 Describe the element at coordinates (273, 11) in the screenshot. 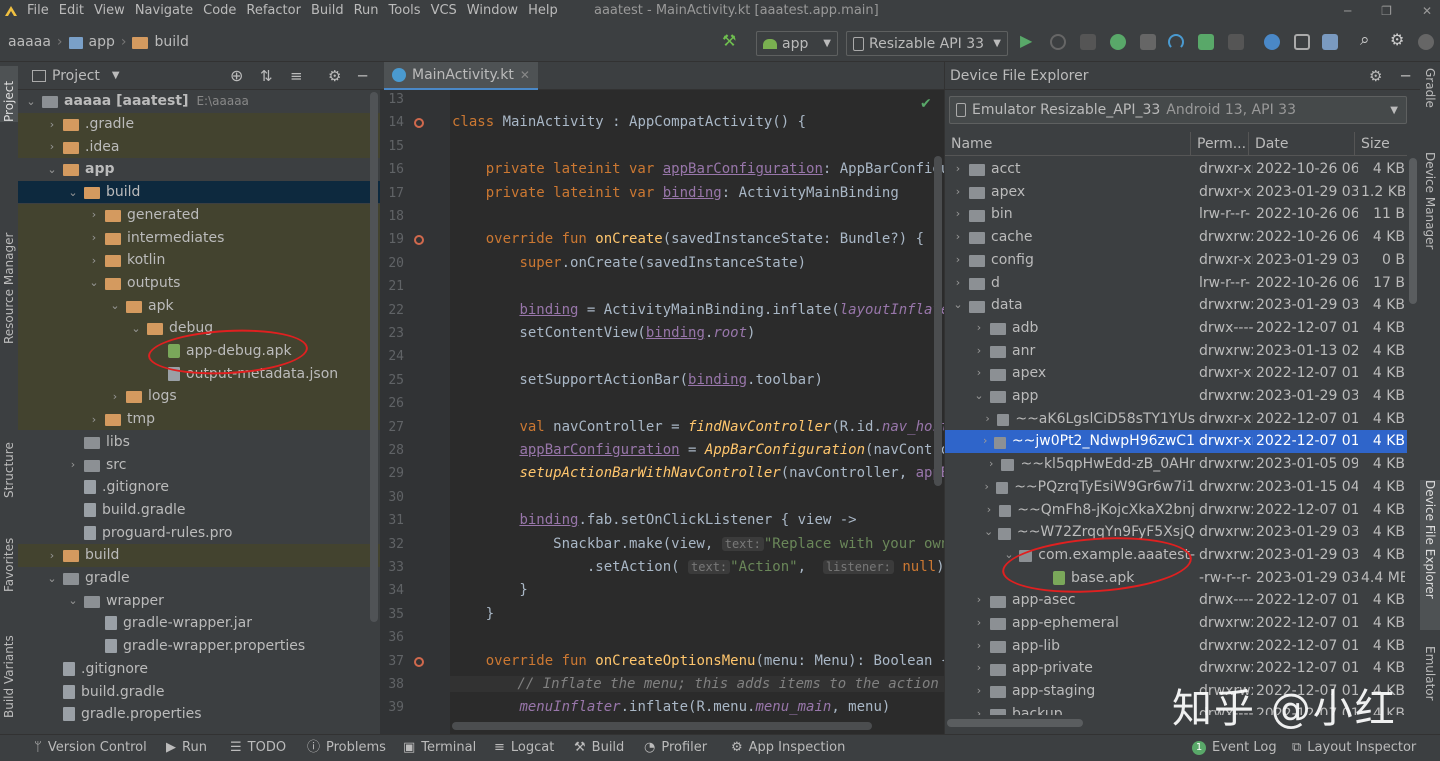

I see `menu-item-refactor: Refactor` at that location.